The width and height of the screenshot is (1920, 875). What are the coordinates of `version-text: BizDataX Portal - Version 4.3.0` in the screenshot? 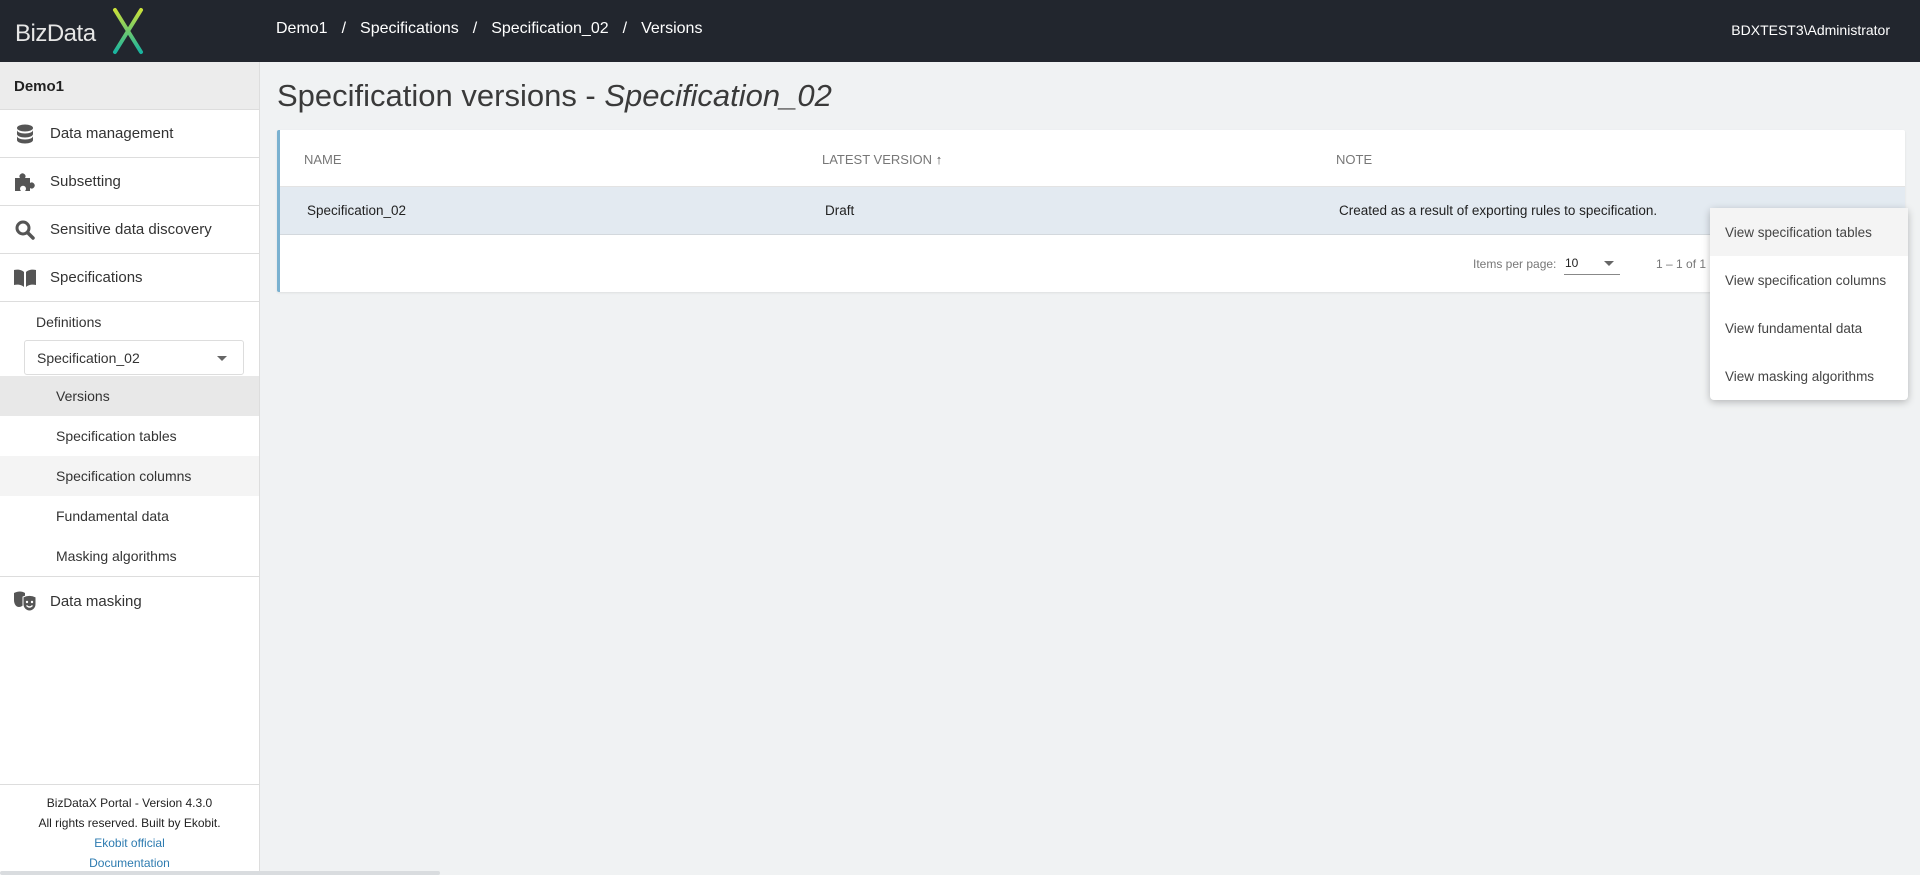 It's located at (129, 803).